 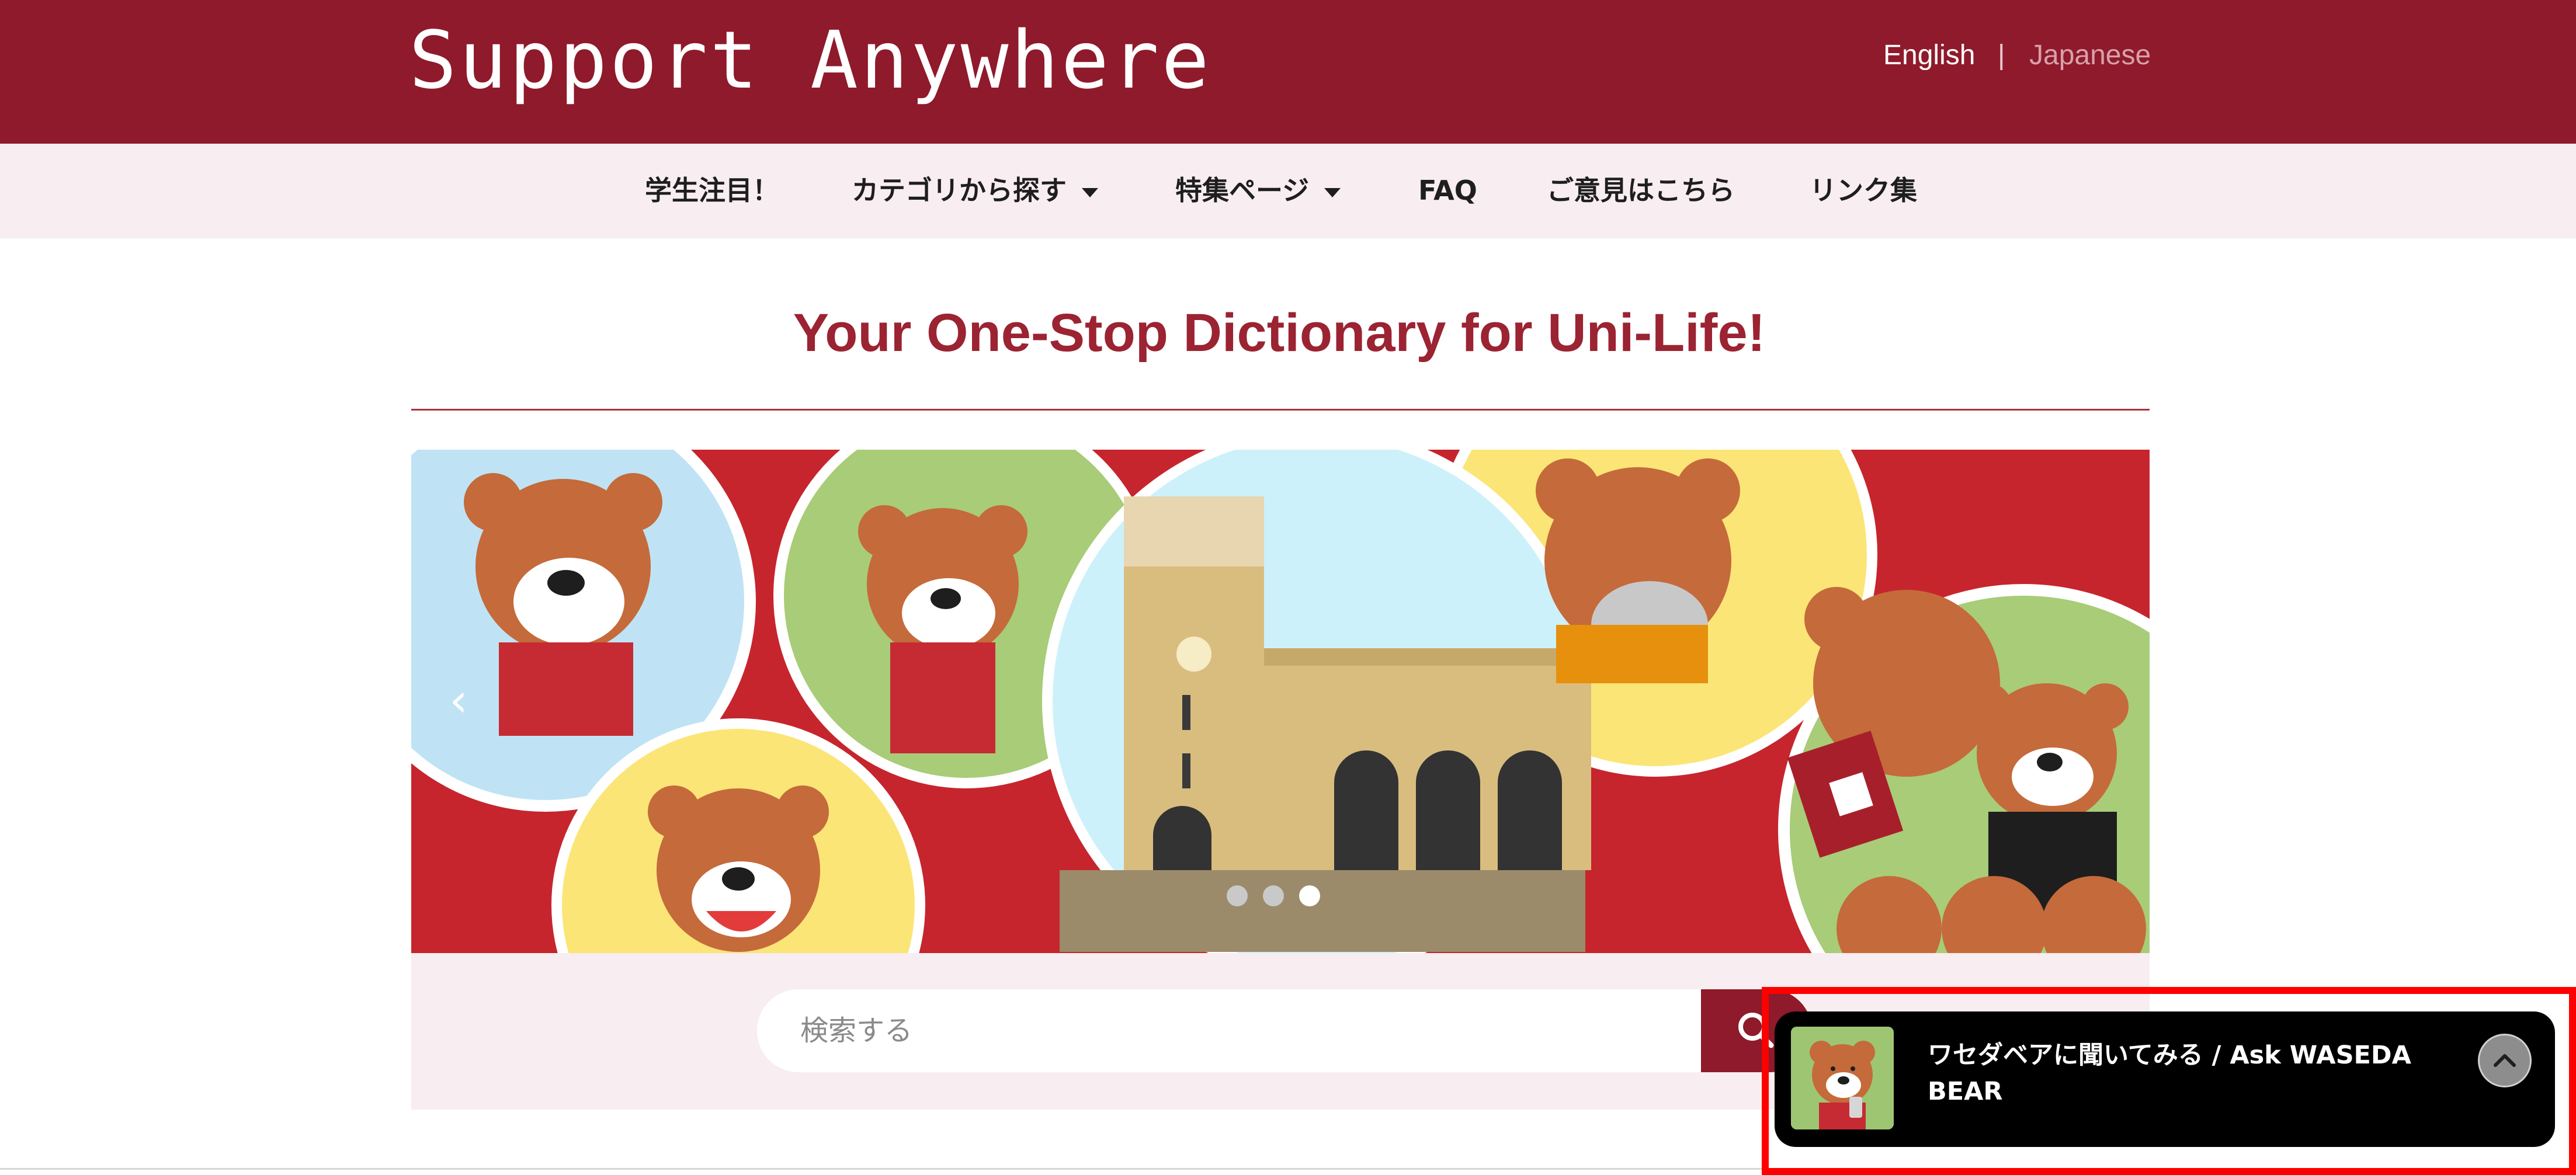 I want to click on waseda-bear-avatar, so click(x=1842, y=1078).